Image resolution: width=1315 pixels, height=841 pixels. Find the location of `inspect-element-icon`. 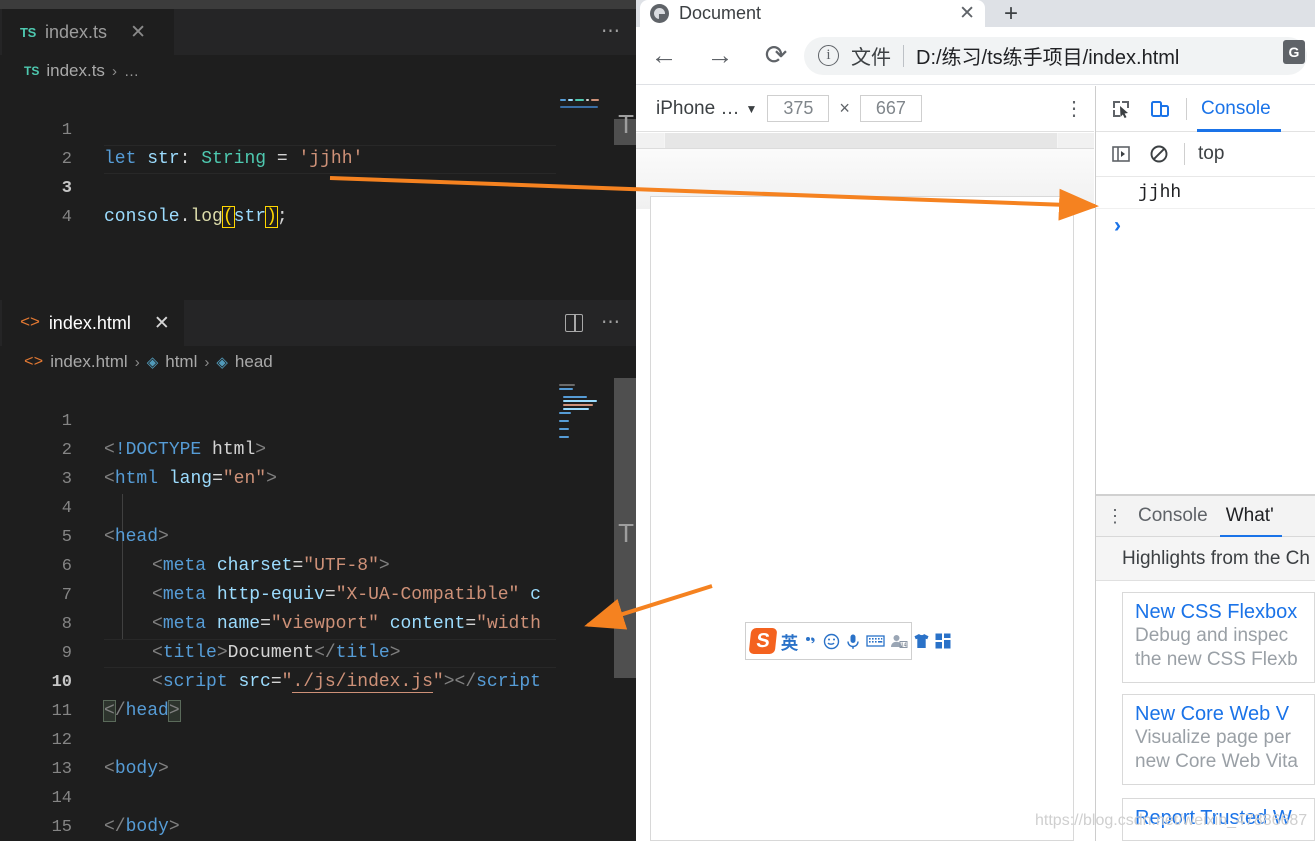

inspect-element-icon is located at coordinates (1120, 108).